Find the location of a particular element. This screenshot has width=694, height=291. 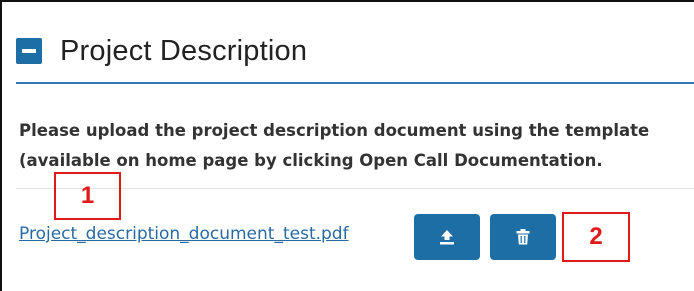

upload-button is located at coordinates (447, 237).